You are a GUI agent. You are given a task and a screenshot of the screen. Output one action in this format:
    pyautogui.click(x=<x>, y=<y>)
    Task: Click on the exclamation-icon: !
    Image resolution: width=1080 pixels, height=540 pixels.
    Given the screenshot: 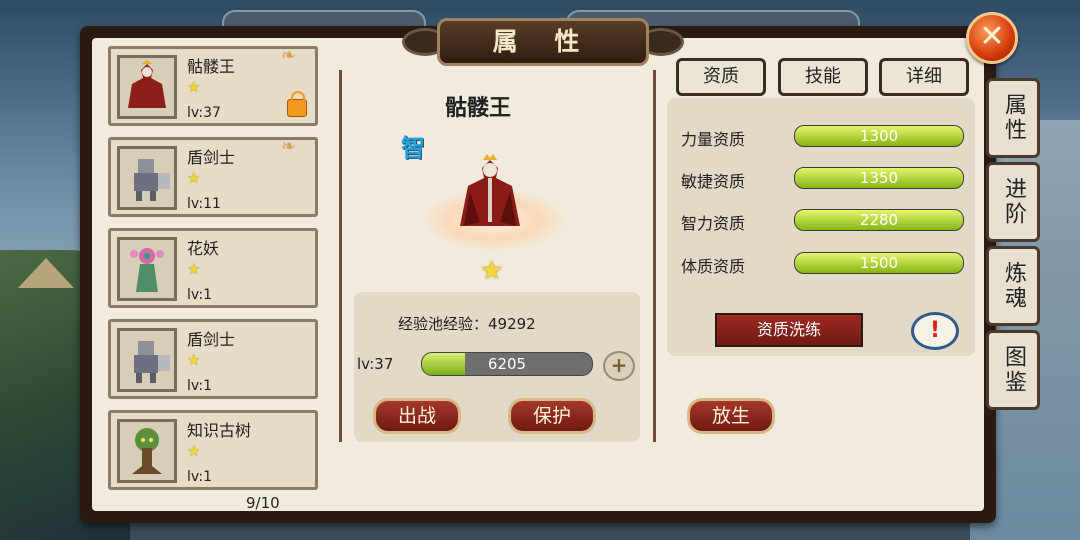 What is the action you would take?
    pyautogui.click(x=935, y=330)
    